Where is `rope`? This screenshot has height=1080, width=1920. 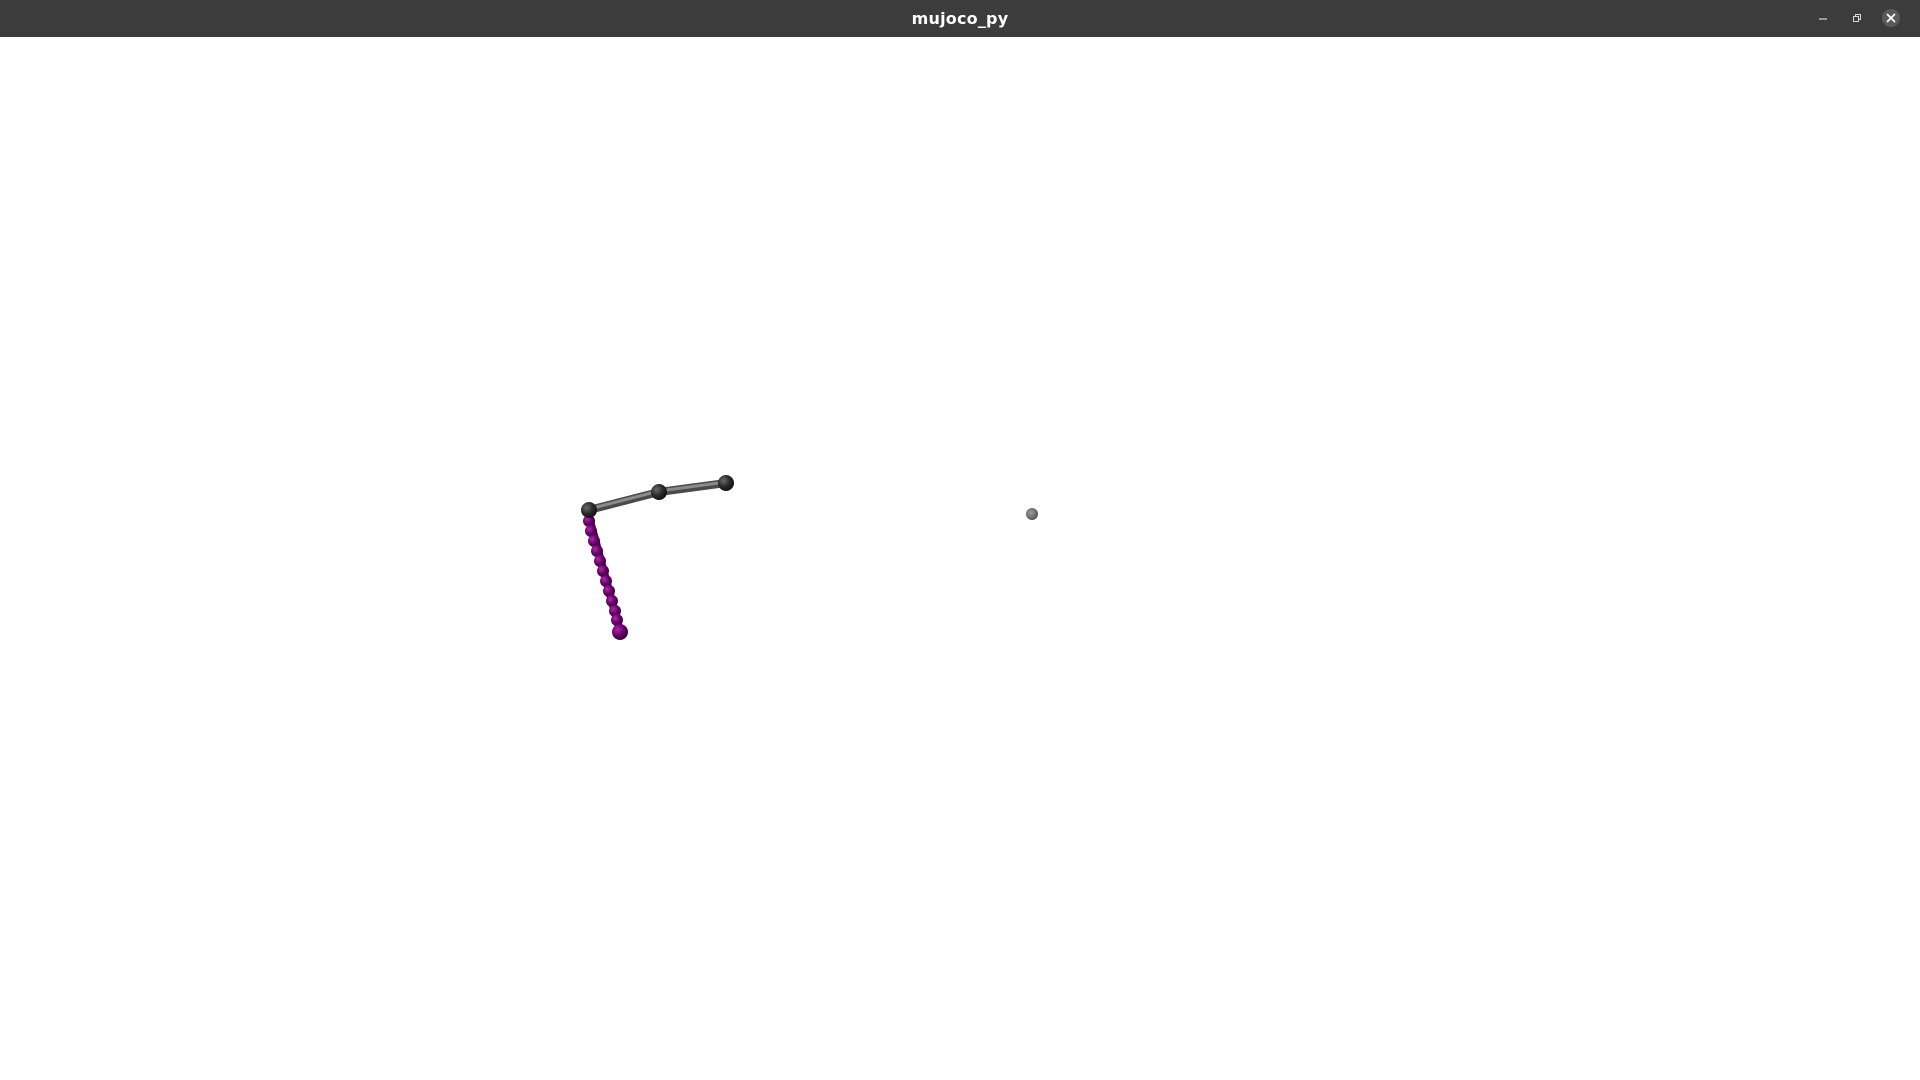 rope is located at coordinates (605, 576).